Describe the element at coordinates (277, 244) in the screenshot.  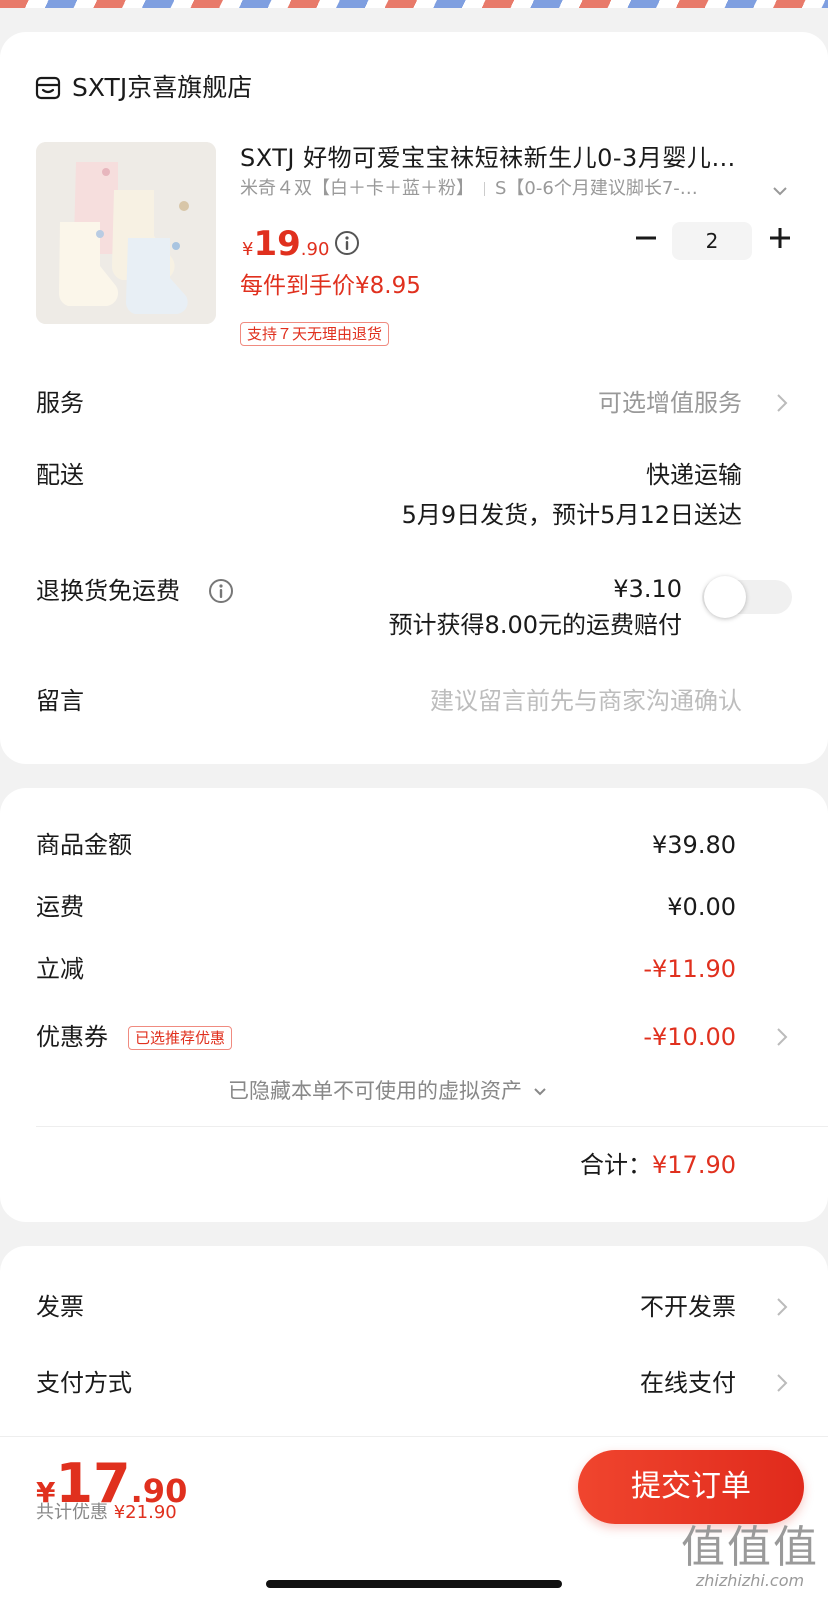
I see `price-integer: 19` at that location.